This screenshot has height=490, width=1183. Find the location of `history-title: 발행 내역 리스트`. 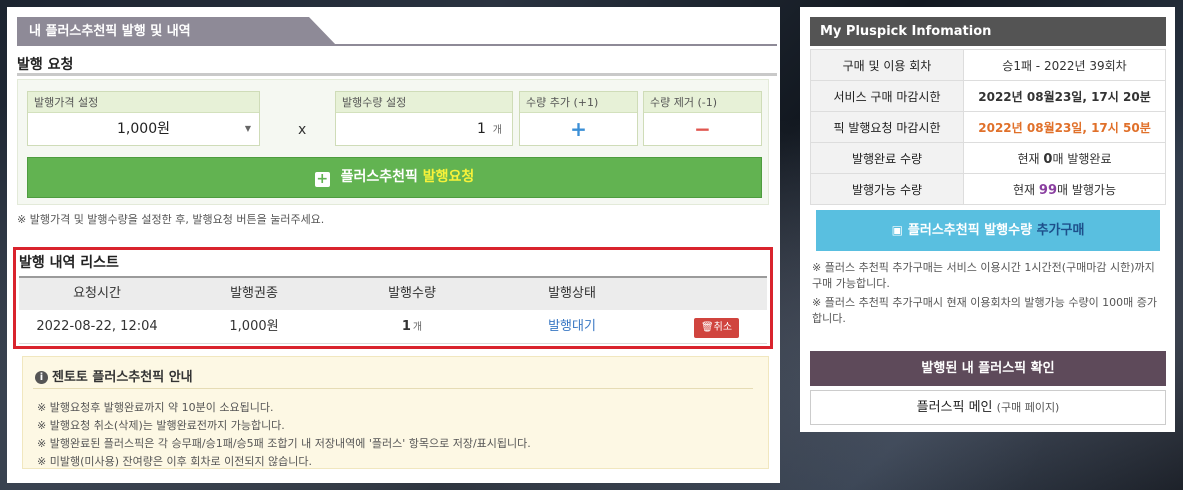

history-title: 발행 내역 리스트 is located at coordinates (69, 263).